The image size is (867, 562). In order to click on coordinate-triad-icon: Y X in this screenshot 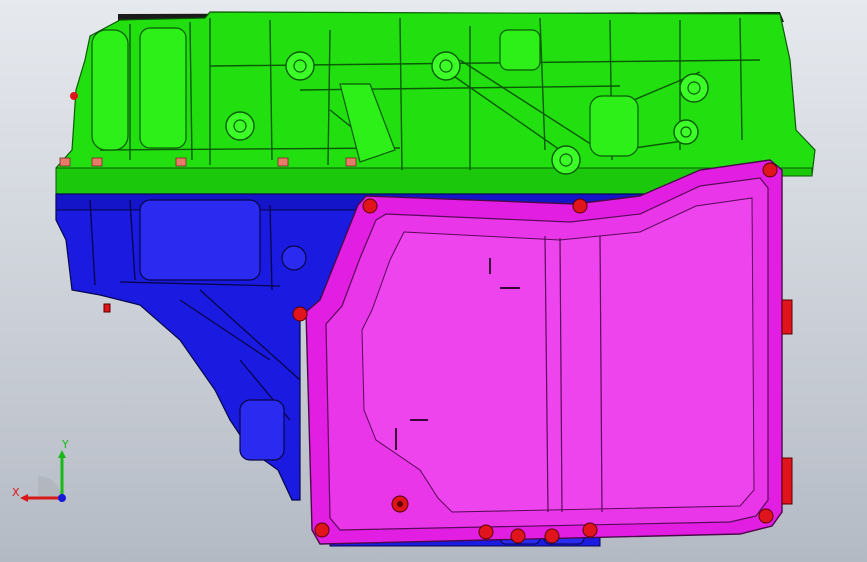, I will do `click(40, 470)`.